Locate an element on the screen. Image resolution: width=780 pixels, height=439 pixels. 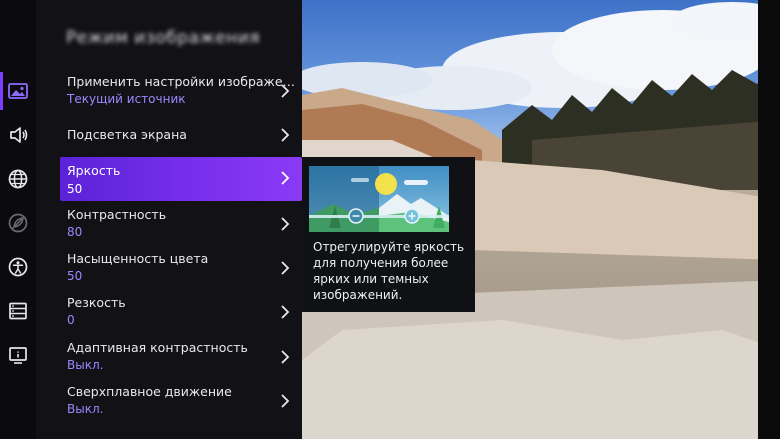
menu-item-value: Текущий источник is located at coordinates (126, 99).